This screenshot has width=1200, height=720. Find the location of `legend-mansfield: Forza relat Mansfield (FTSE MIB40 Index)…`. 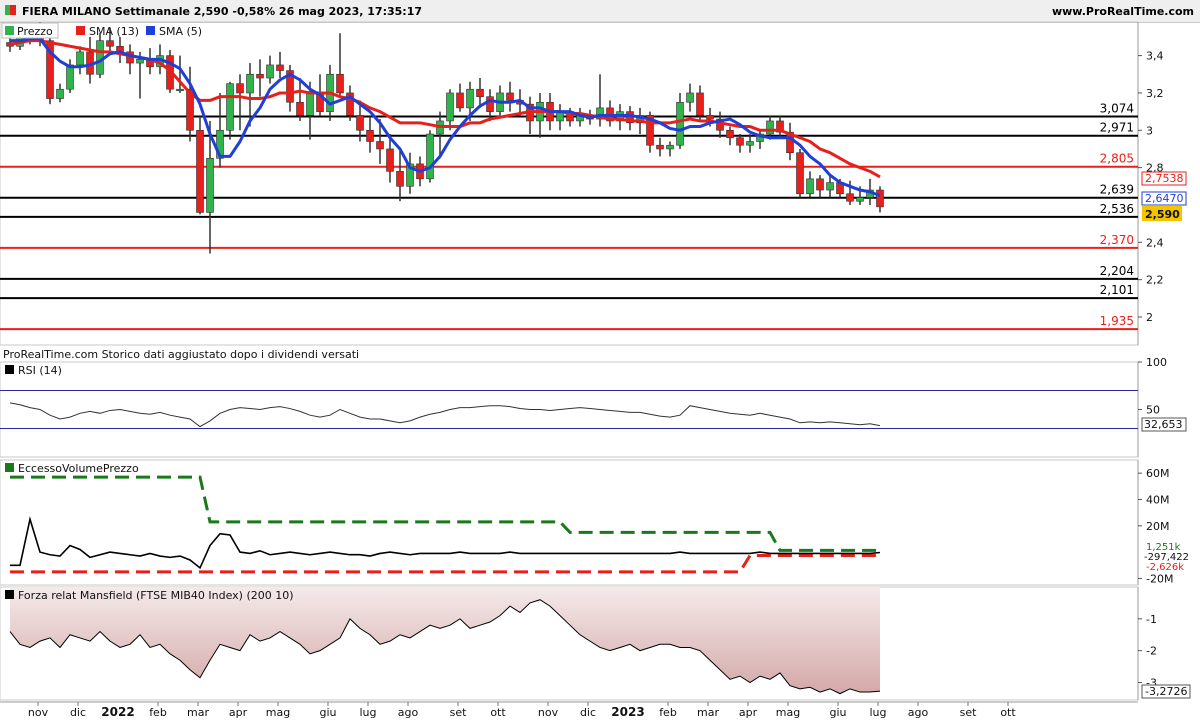

legend-mansfield: Forza relat Mansfield (FTSE MIB40 Index)… is located at coordinates (156, 595).